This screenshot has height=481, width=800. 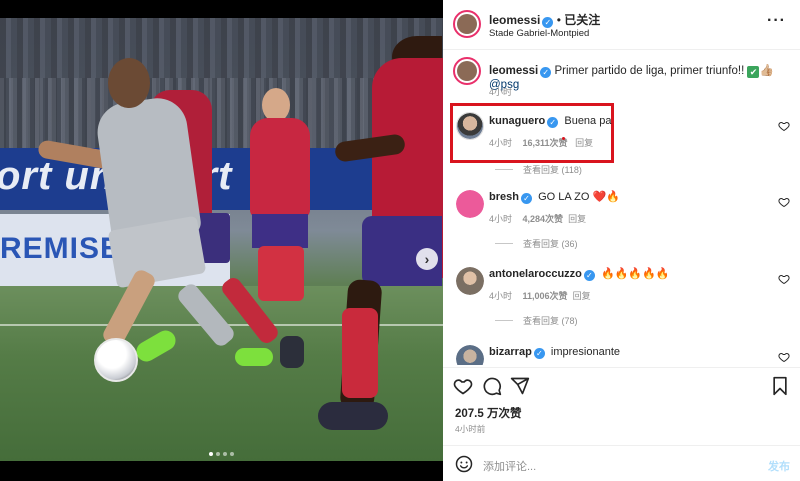 What do you see at coordinates (779, 466) in the screenshot?
I see `post-comment-button: 发布` at bounding box center [779, 466].